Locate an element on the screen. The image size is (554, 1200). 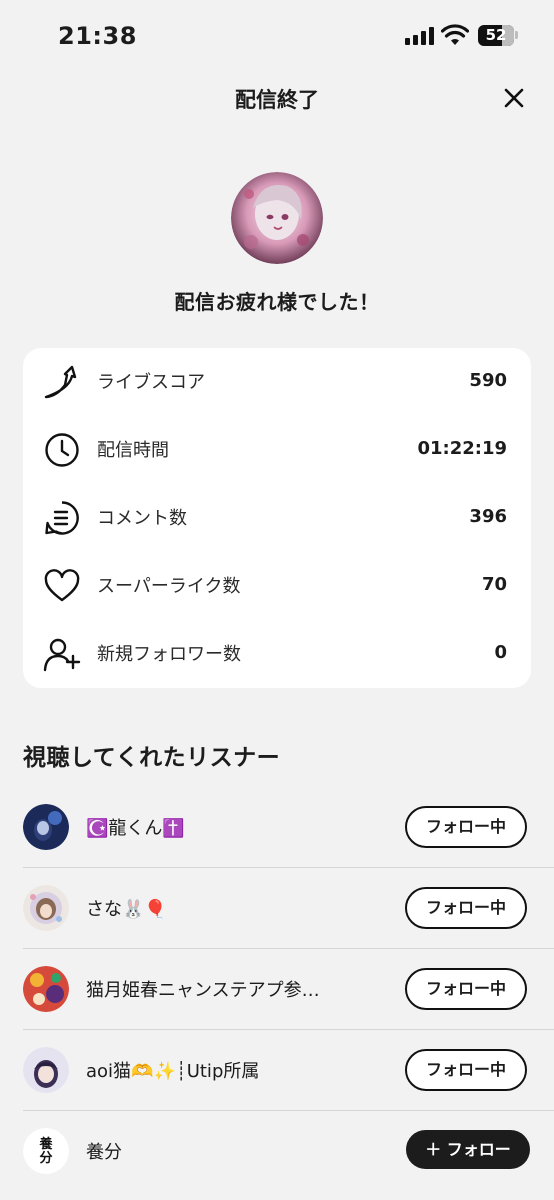
list-item: 養 分 養分 ＋ フォロー is located at coordinates (277, 1151).